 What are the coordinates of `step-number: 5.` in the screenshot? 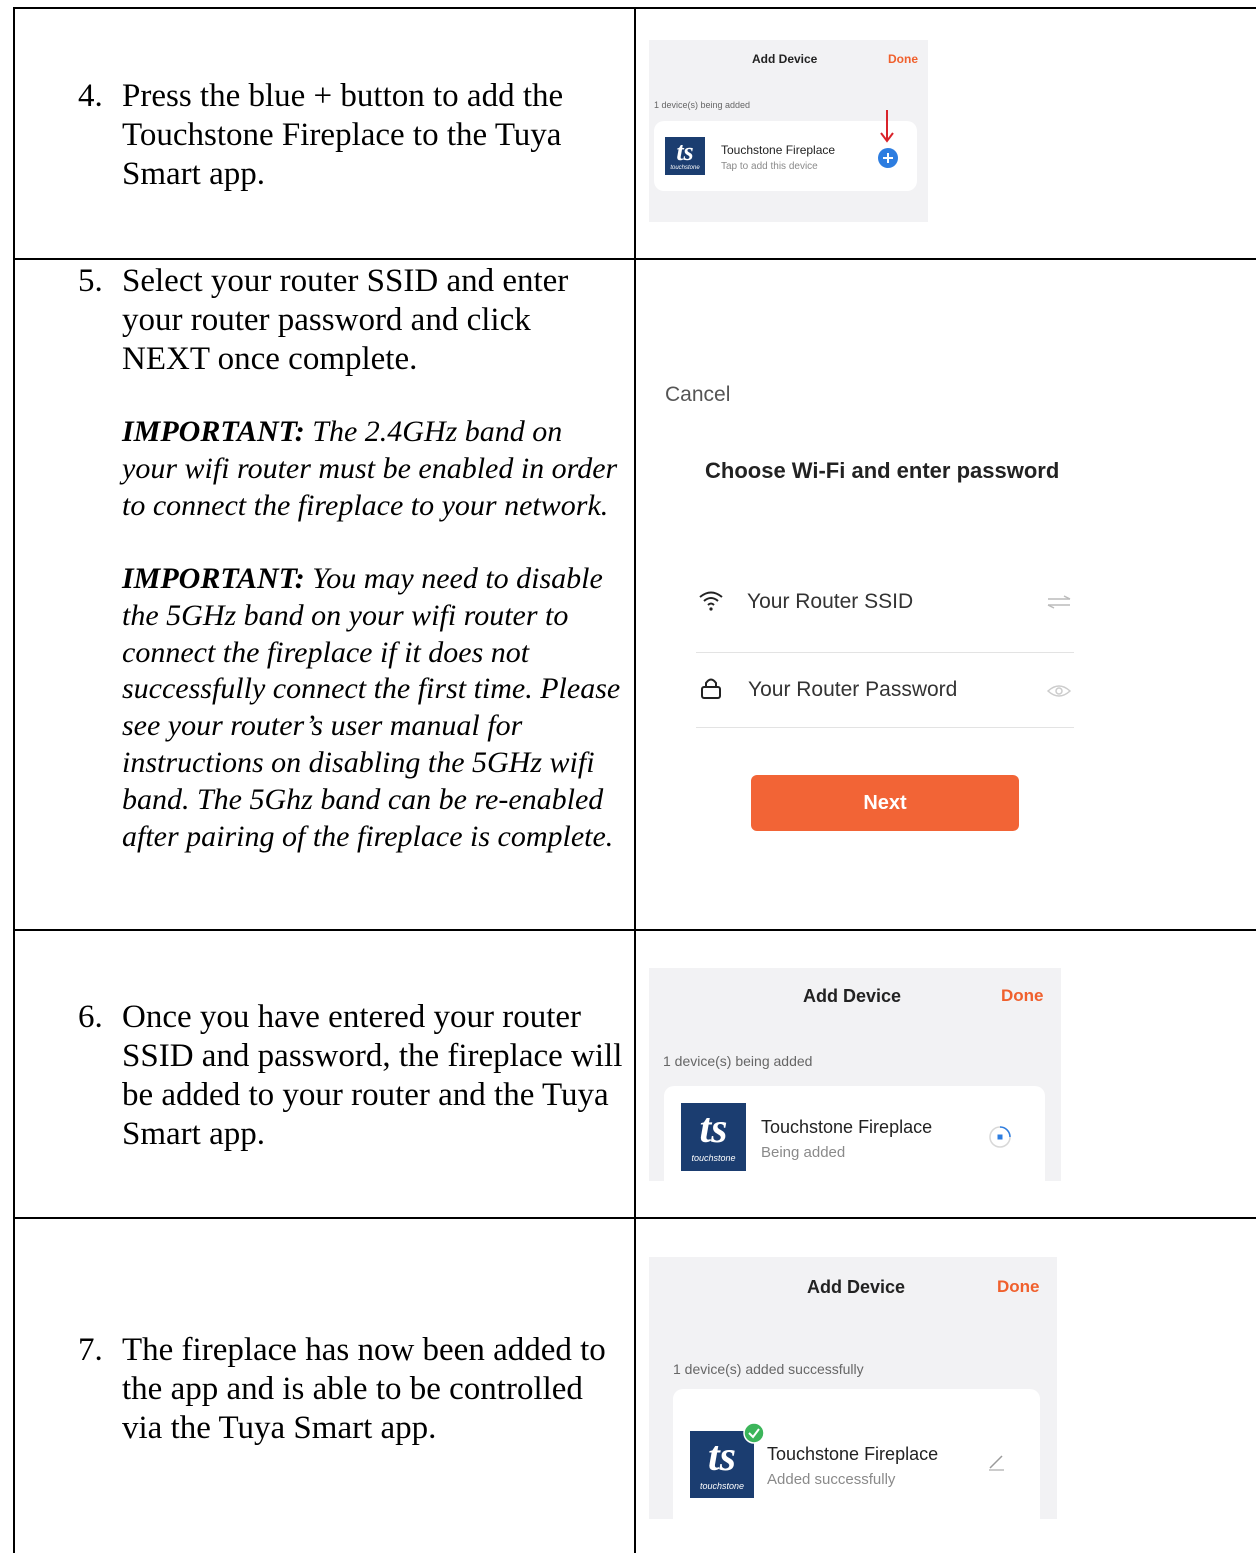 It's located at (90, 281).